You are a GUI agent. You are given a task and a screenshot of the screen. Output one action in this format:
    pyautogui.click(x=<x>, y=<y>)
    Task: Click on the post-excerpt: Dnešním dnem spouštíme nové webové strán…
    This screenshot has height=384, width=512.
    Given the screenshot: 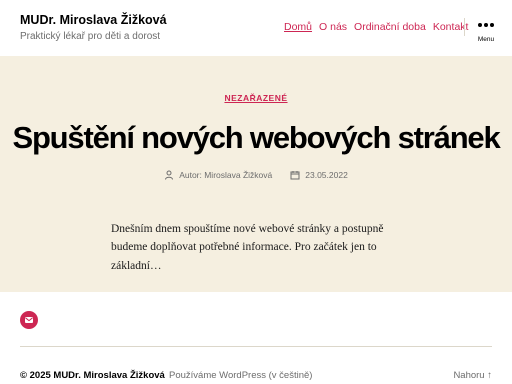 What is the action you would take?
    pyautogui.click(x=247, y=247)
    